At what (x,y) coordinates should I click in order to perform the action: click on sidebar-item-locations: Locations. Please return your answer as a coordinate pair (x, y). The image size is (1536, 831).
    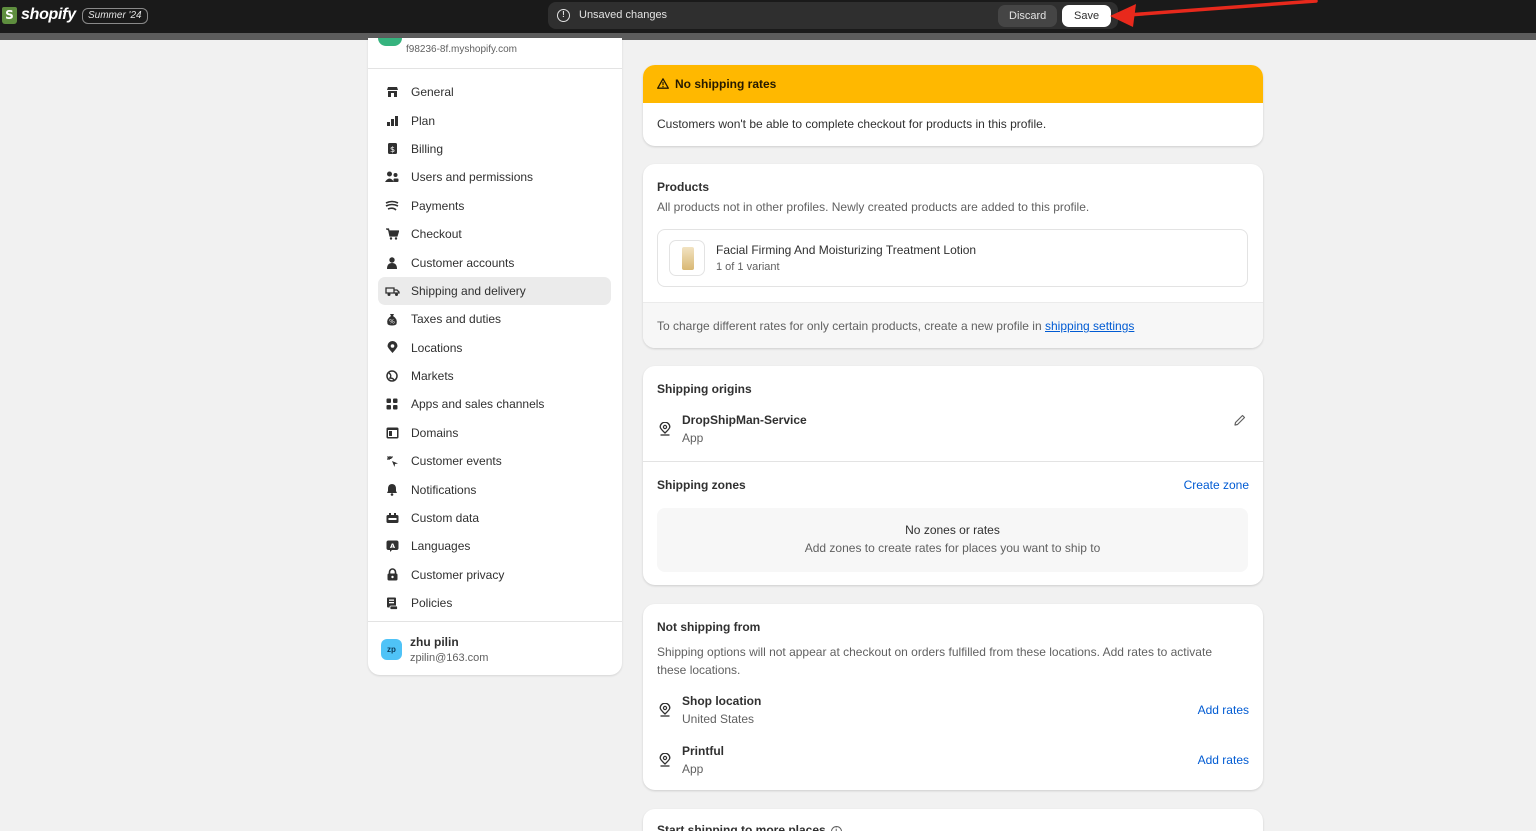
    Looking at the image, I should click on (494, 348).